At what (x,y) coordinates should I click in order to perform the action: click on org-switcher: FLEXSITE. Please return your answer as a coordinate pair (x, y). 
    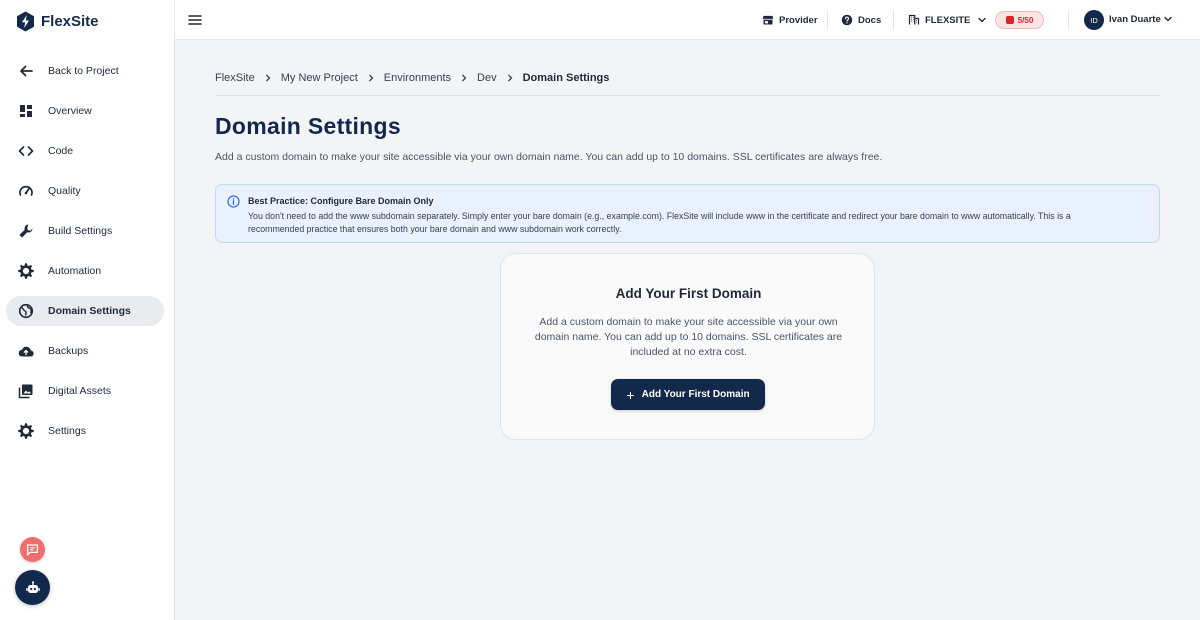
    Looking at the image, I should click on (950, 20).